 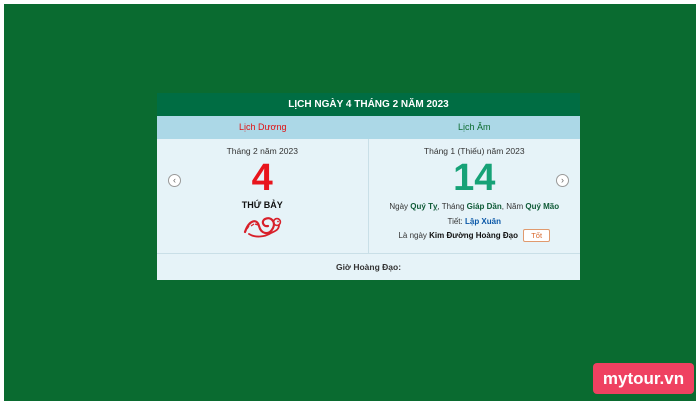 I want to click on day-prefix: Ngày, so click(x=399, y=206).